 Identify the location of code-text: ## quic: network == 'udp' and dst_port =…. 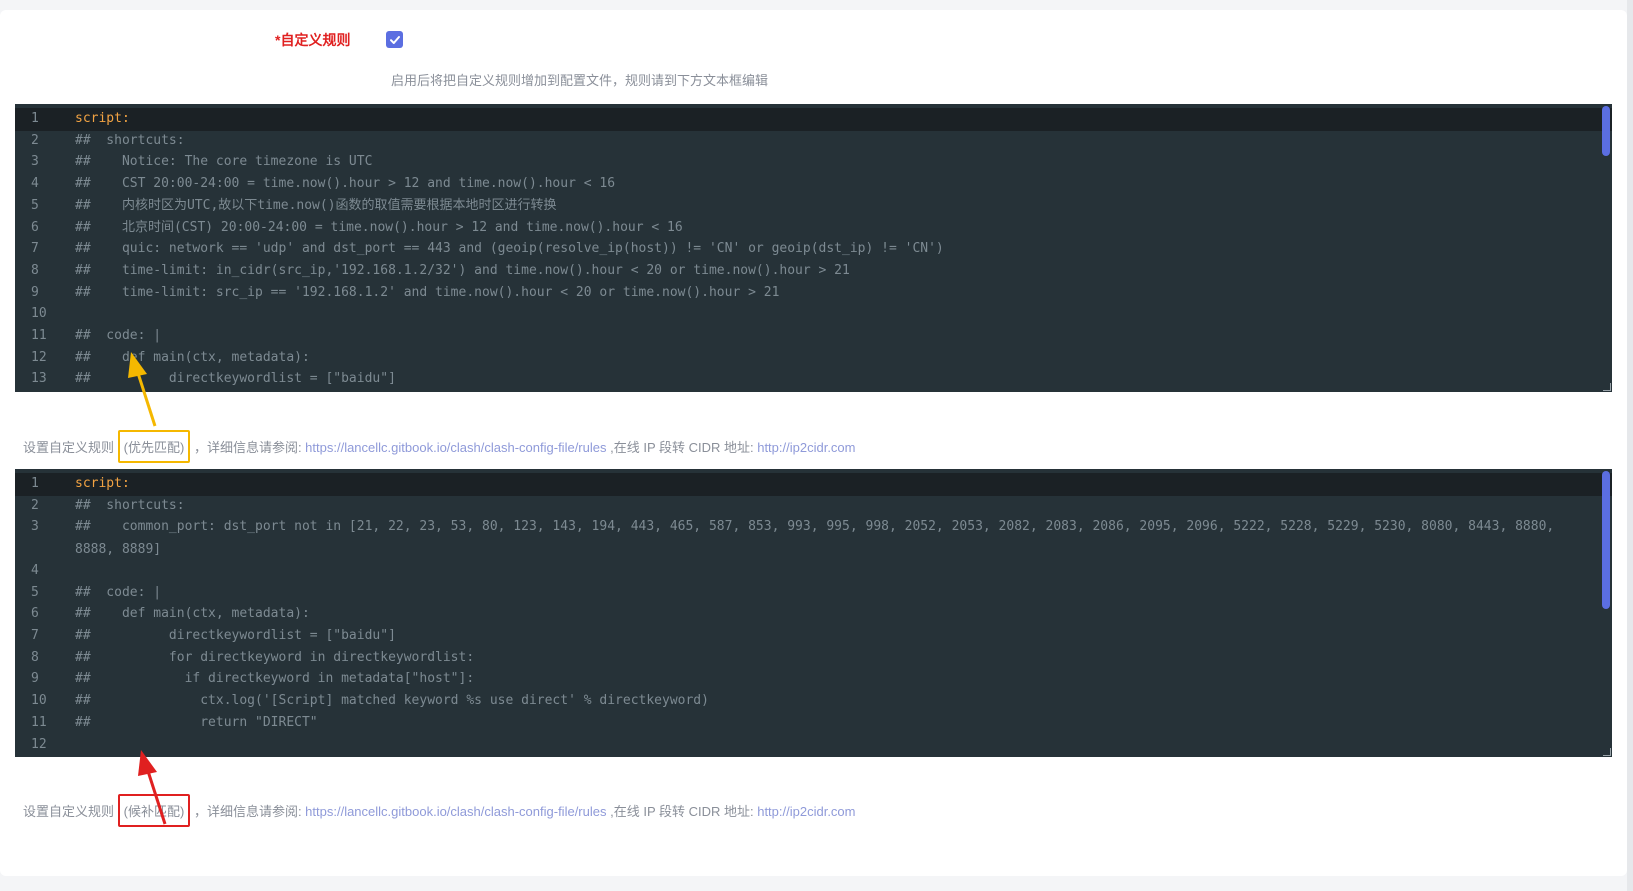
(509, 249).